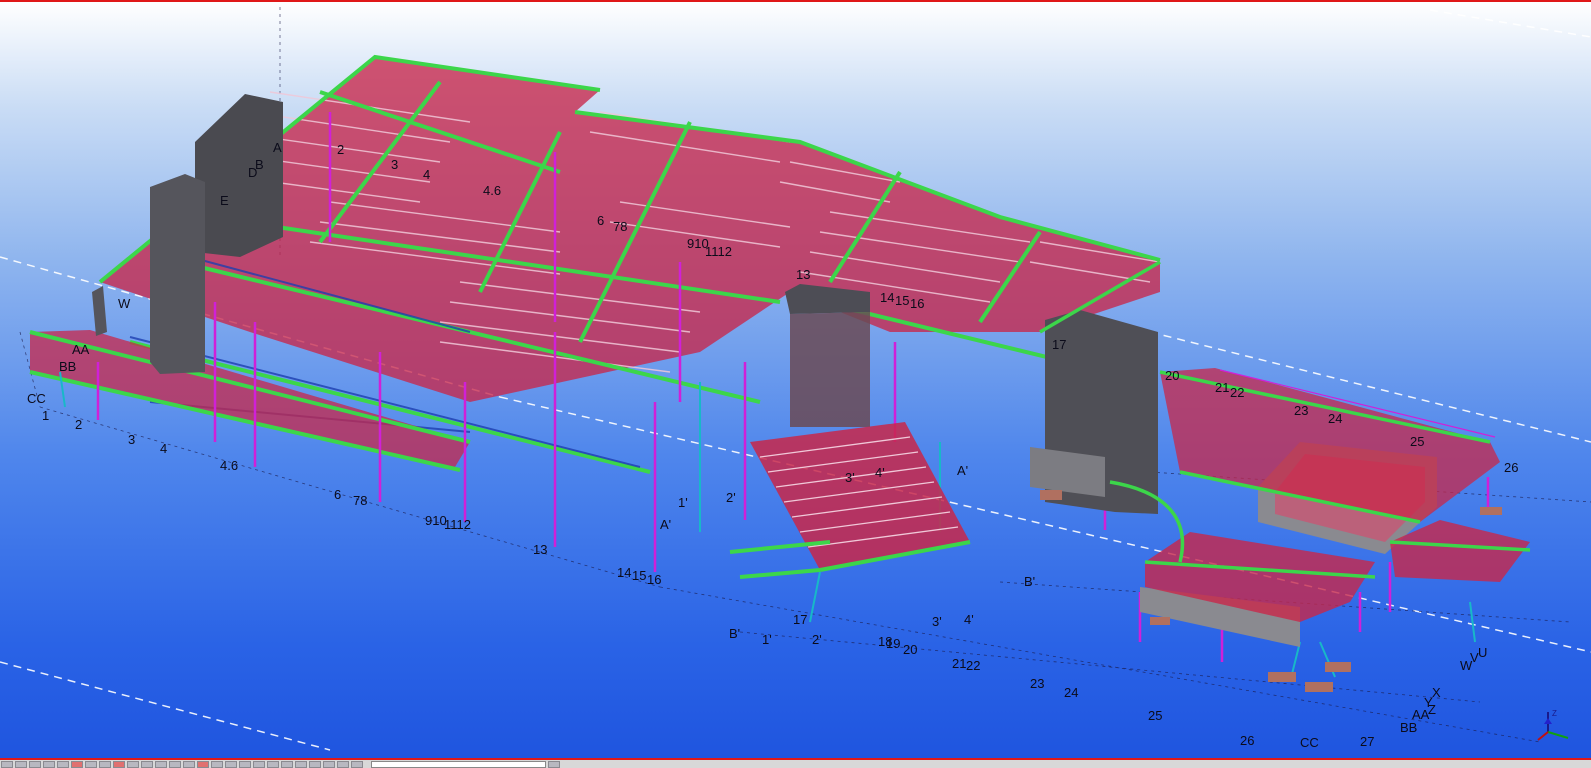 This screenshot has width=1591, height=768. I want to click on grid-label-6: 6, so click(337, 494).